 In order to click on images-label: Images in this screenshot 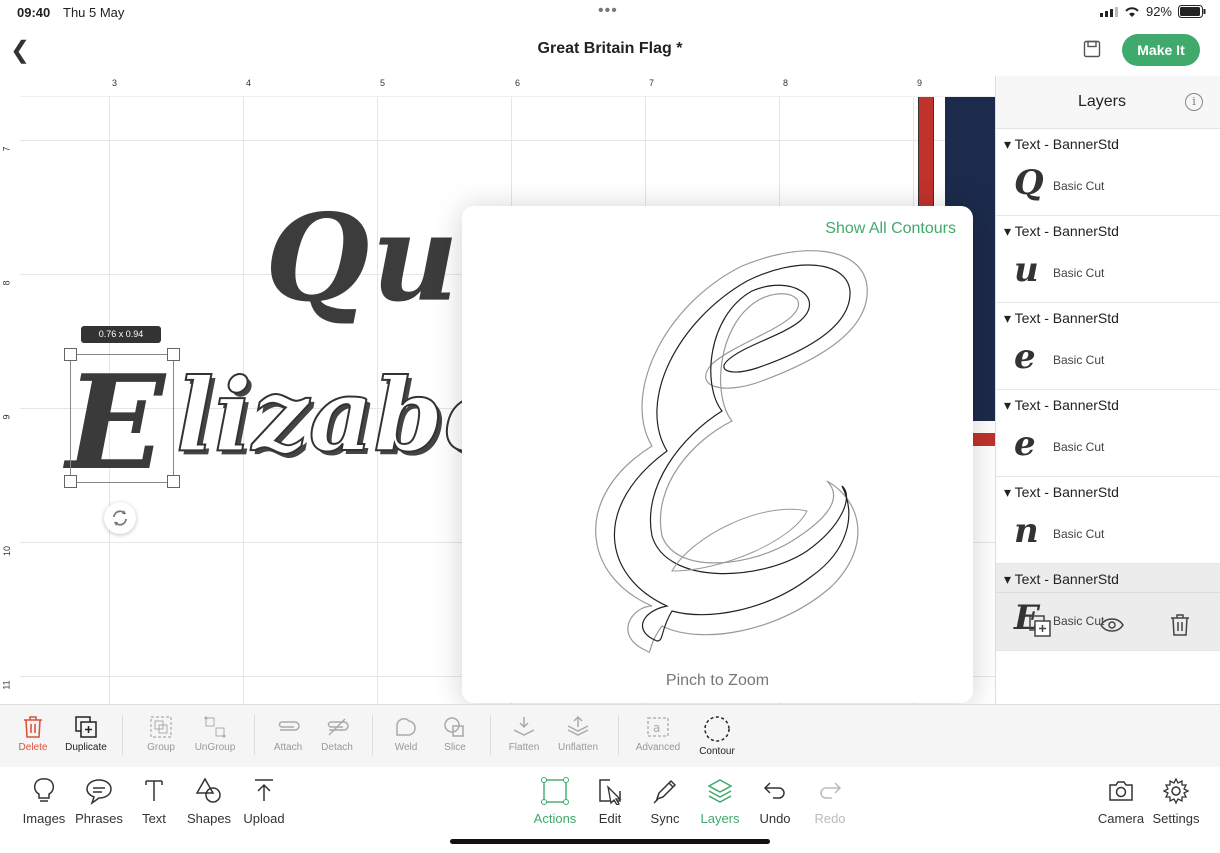, I will do `click(44, 818)`.